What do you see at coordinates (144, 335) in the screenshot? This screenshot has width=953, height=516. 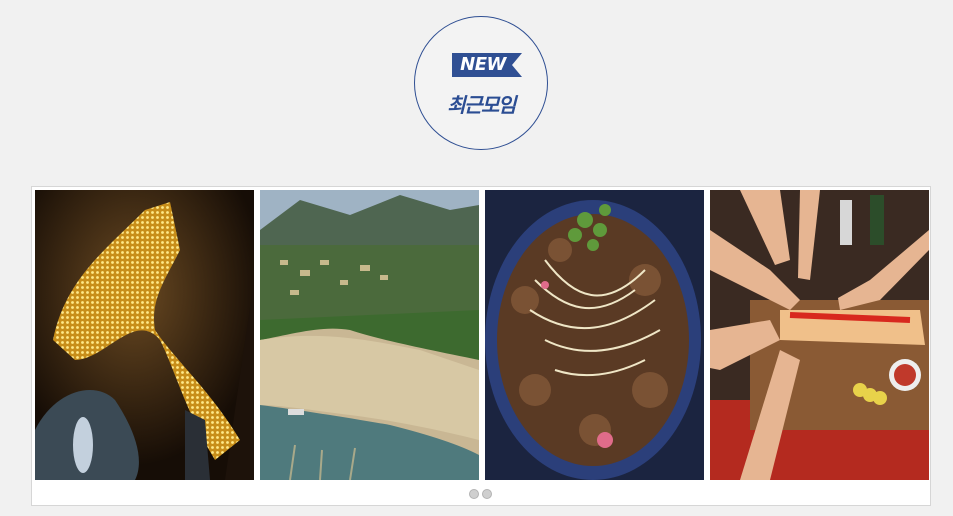 I see `slide-cave-lights` at bounding box center [144, 335].